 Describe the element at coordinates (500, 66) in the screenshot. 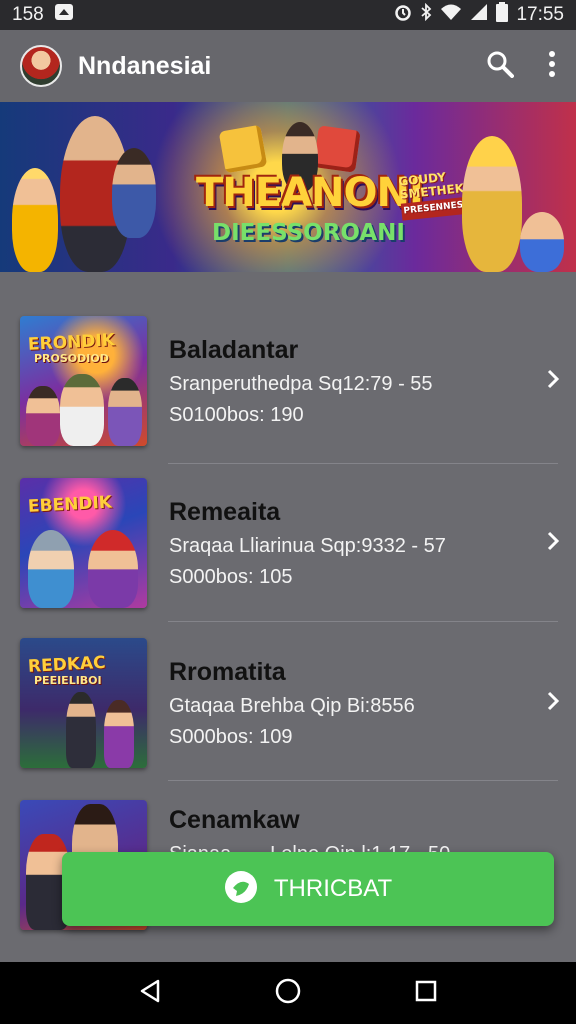

I see `search-icon` at that location.